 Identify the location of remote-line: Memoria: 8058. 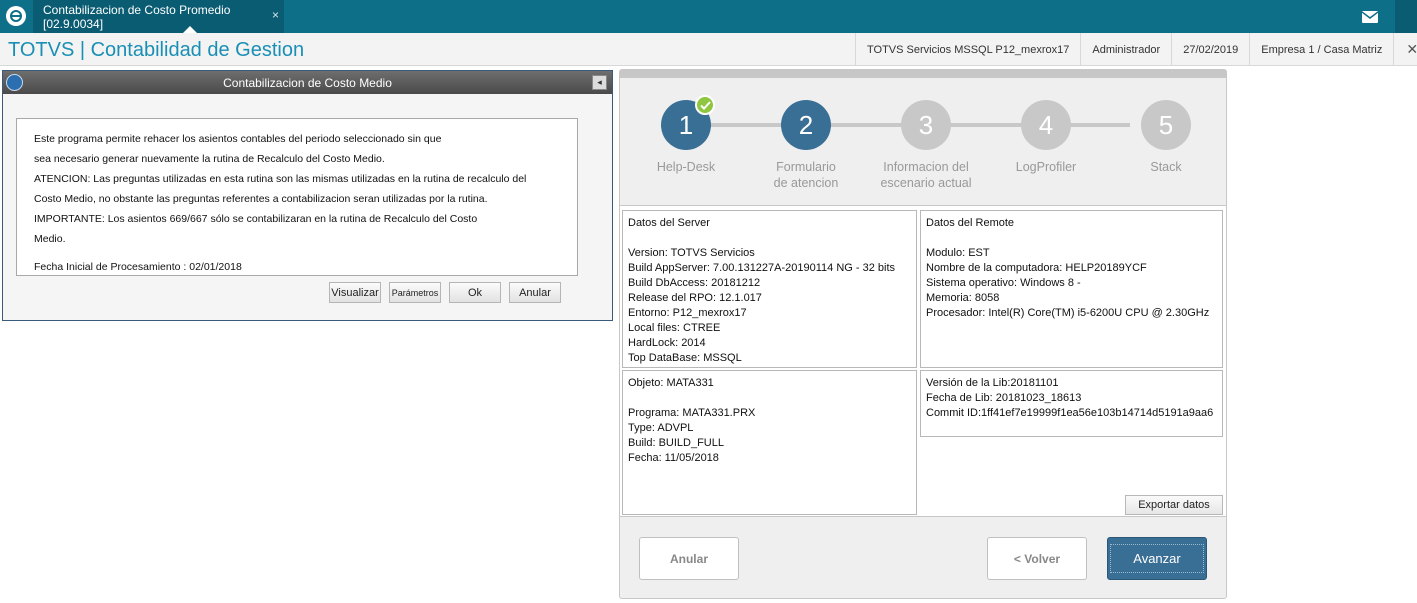
(963, 298).